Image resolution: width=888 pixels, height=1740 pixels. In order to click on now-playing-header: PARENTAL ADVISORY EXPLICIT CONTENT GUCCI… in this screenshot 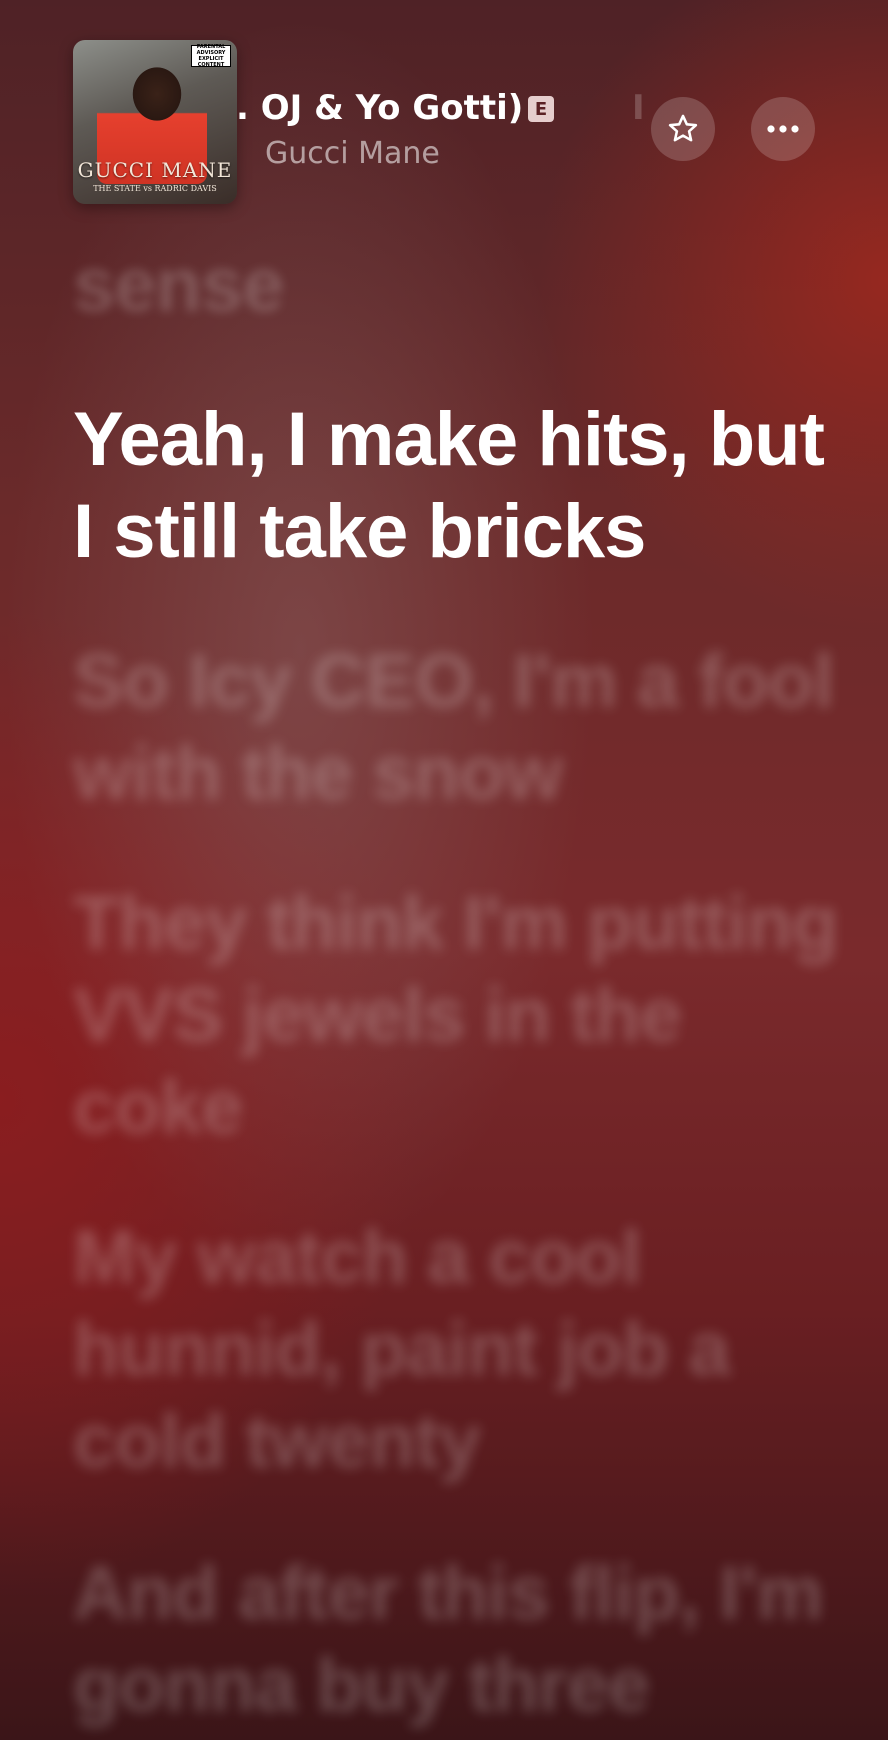, I will do `click(444, 110)`.